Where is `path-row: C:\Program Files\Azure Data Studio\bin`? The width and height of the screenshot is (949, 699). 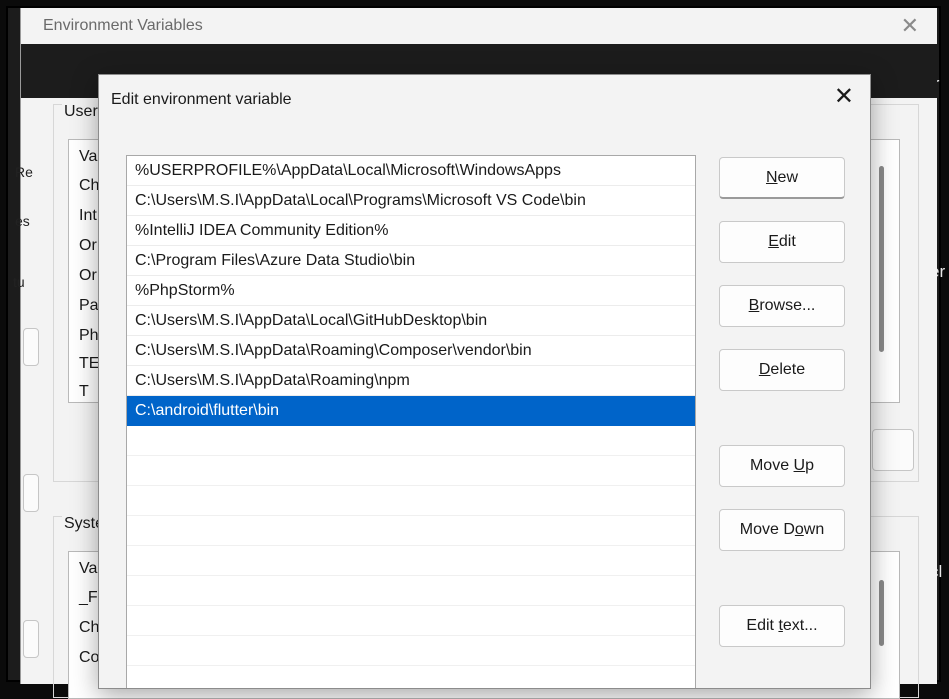
path-row: C:\Program Files\Azure Data Studio\bin is located at coordinates (411, 261).